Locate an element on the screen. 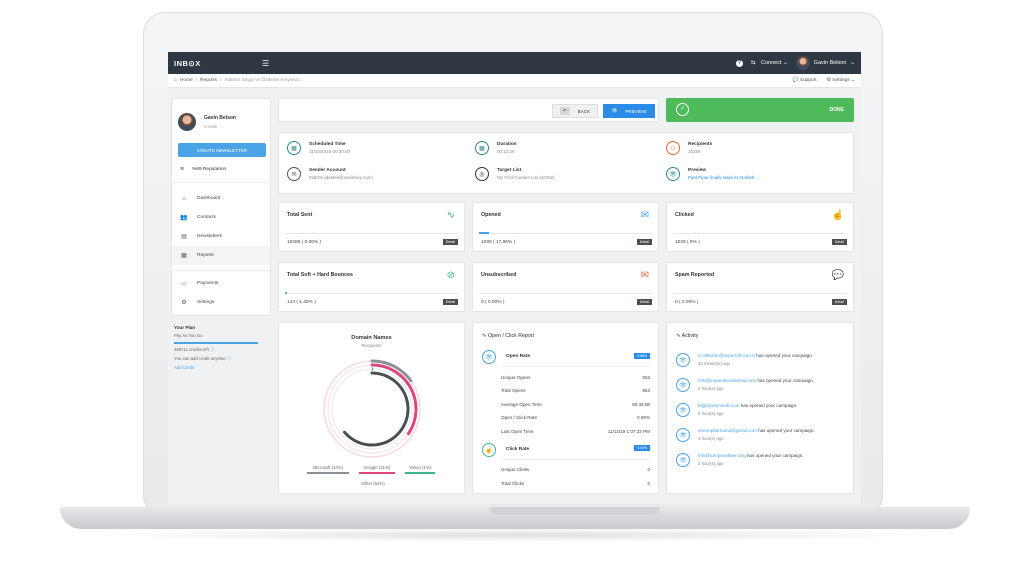 The image size is (1024, 568). support-label: Support is located at coordinates (808, 80).